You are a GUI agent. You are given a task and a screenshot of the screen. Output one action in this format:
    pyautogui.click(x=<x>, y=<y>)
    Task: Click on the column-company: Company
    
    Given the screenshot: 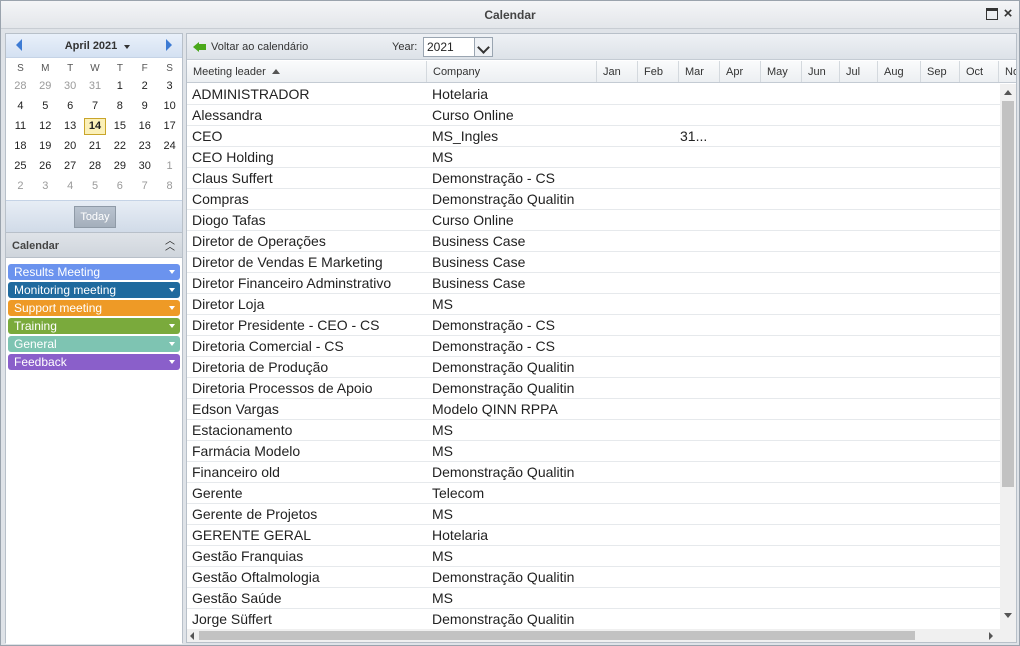 What is the action you would take?
    pyautogui.click(x=512, y=71)
    